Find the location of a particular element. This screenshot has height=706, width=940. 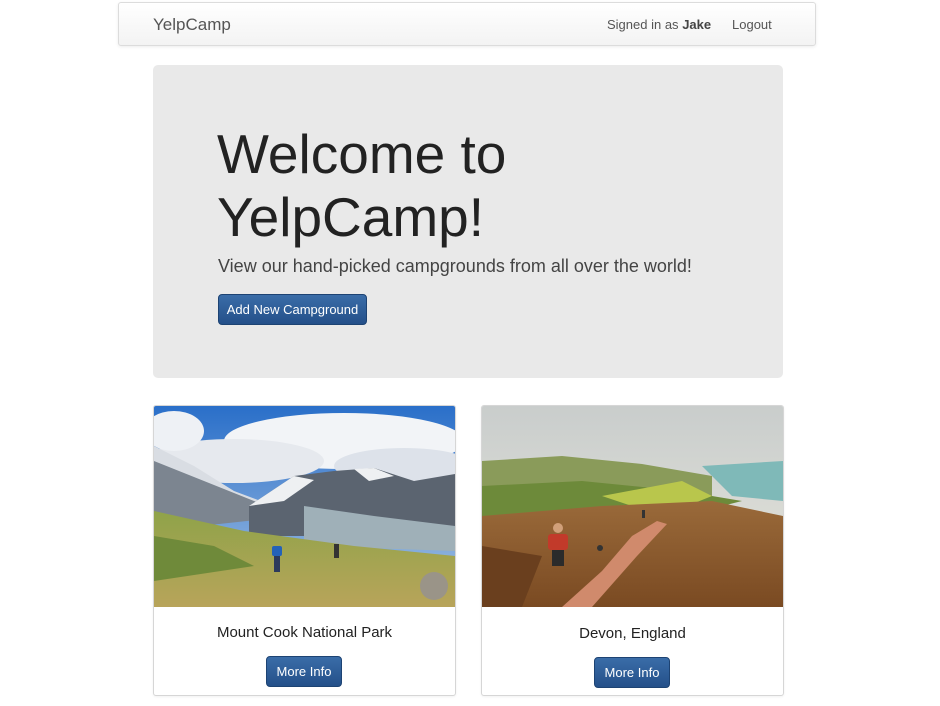

campground-card: Devon, England More Info is located at coordinates (632, 550).